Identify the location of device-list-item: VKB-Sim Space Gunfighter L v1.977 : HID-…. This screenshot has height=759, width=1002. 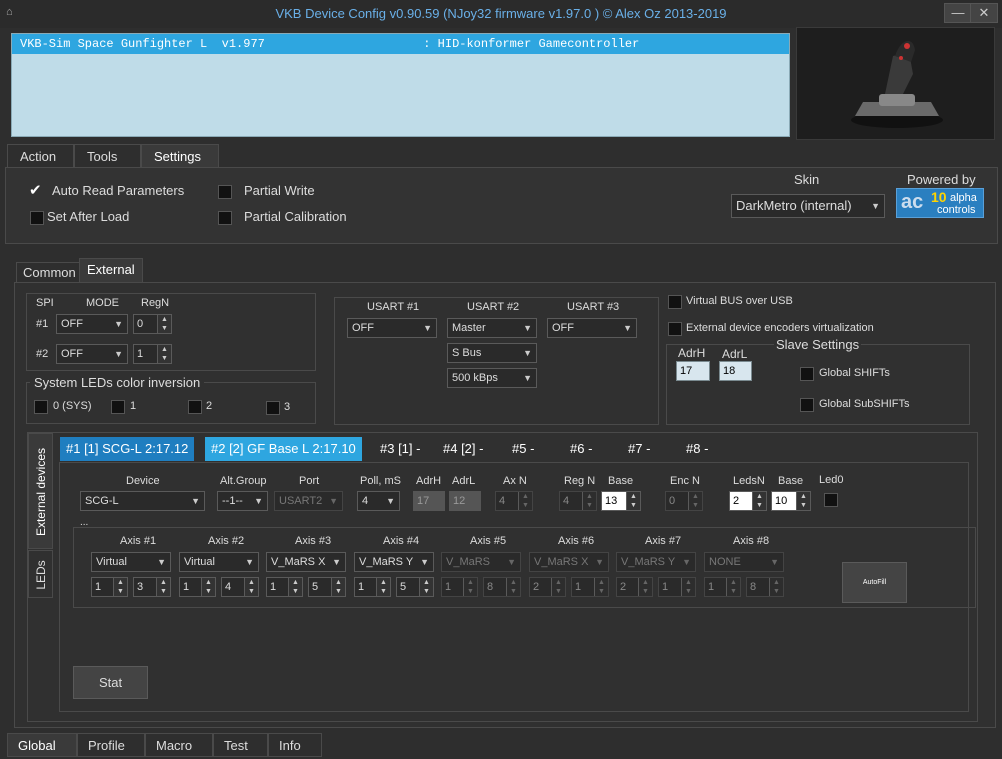
(400, 44).